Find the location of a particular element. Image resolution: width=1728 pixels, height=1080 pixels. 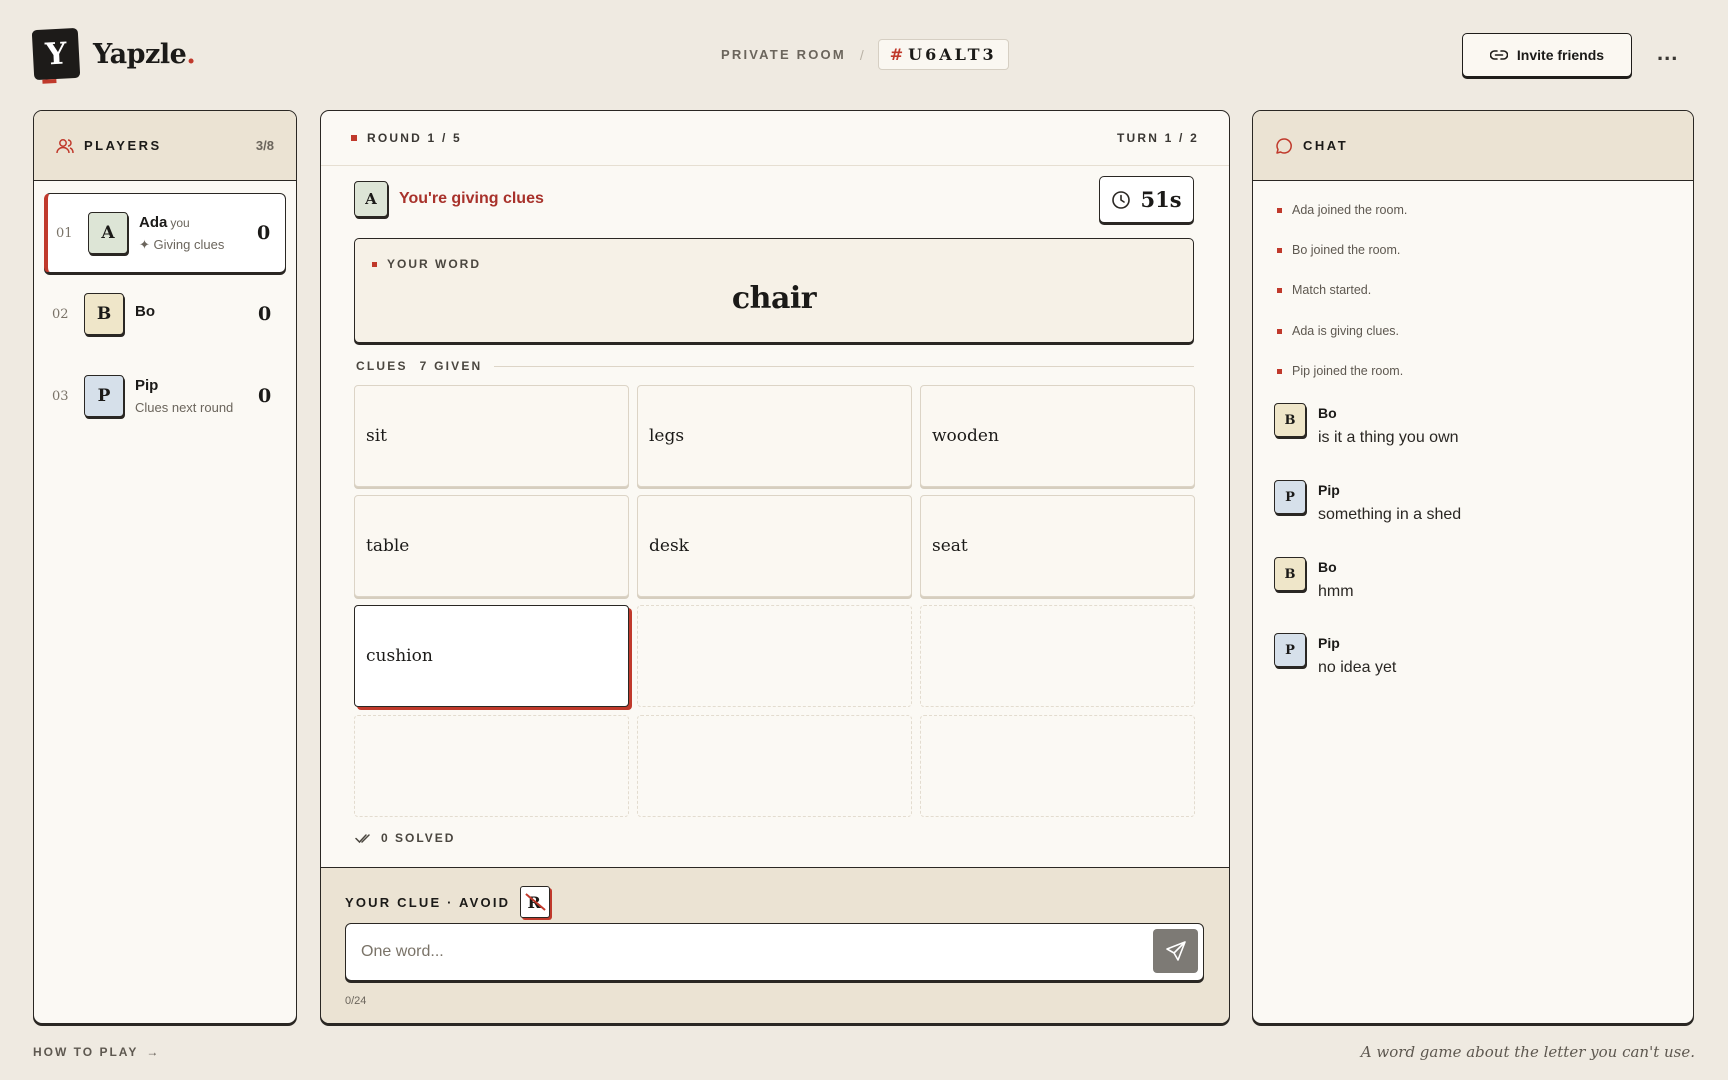

player-row-pip: 03 P Pip Clues next round 0 is located at coordinates (165, 396).